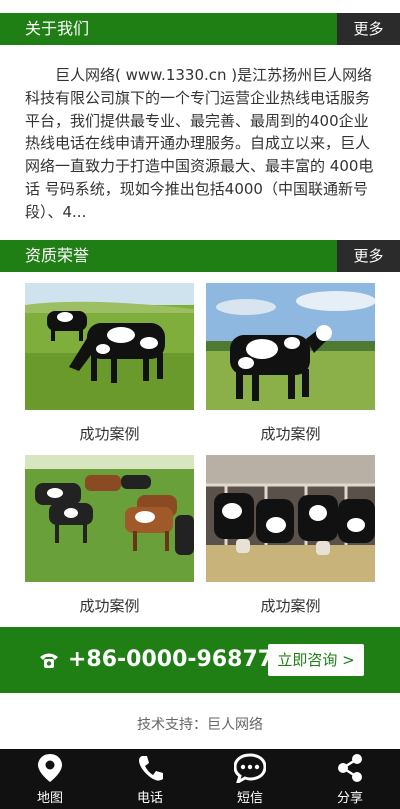 The height and width of the screenshot is (809, 400). I want to click on tech-support: 技术支持：巨人网络, so click(200, 725).